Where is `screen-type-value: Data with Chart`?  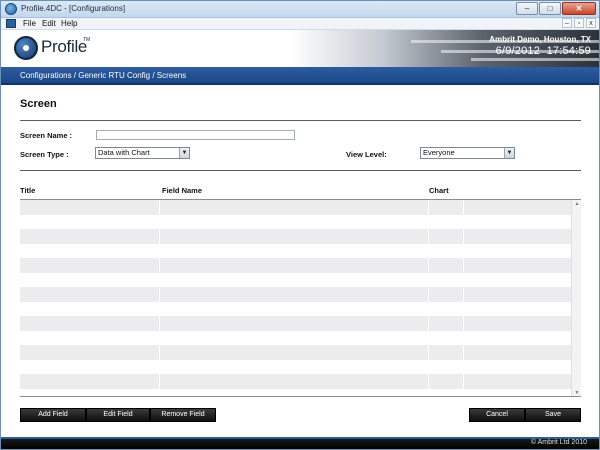
screen-type-value: Data with Chart is located at coordinates (124, 152).